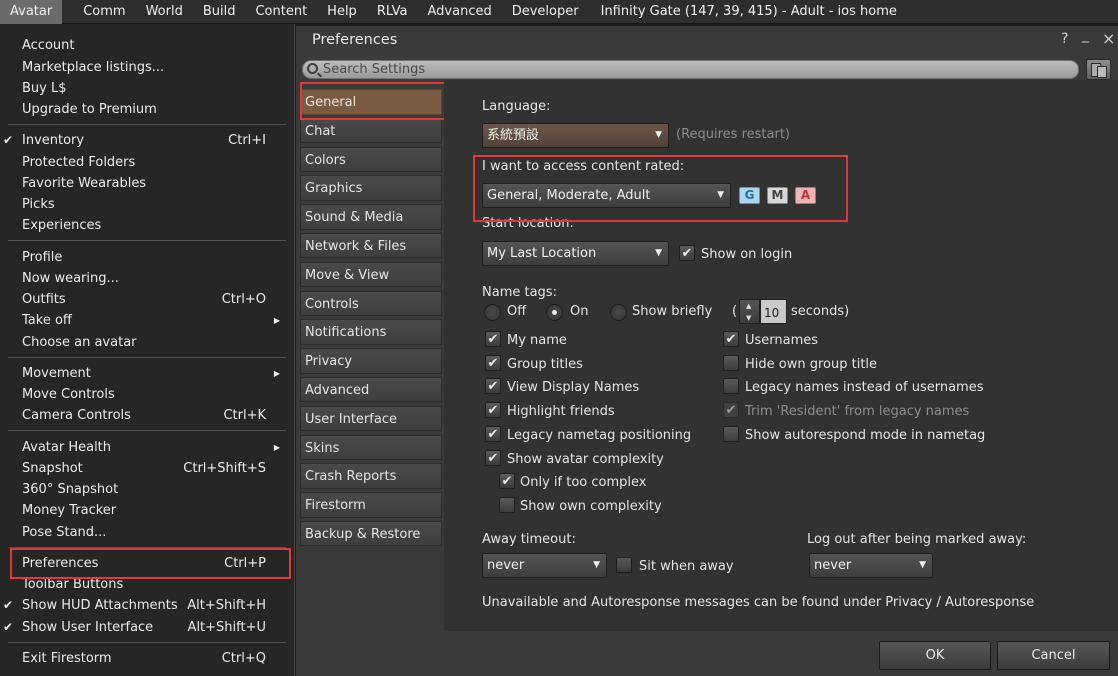 Image resolution: width=1118 pixels, height=676 pixels. Describe the element at coordinates (748, 318) in the screenshot. I see `stepper-down-icon: ▼` at that location.